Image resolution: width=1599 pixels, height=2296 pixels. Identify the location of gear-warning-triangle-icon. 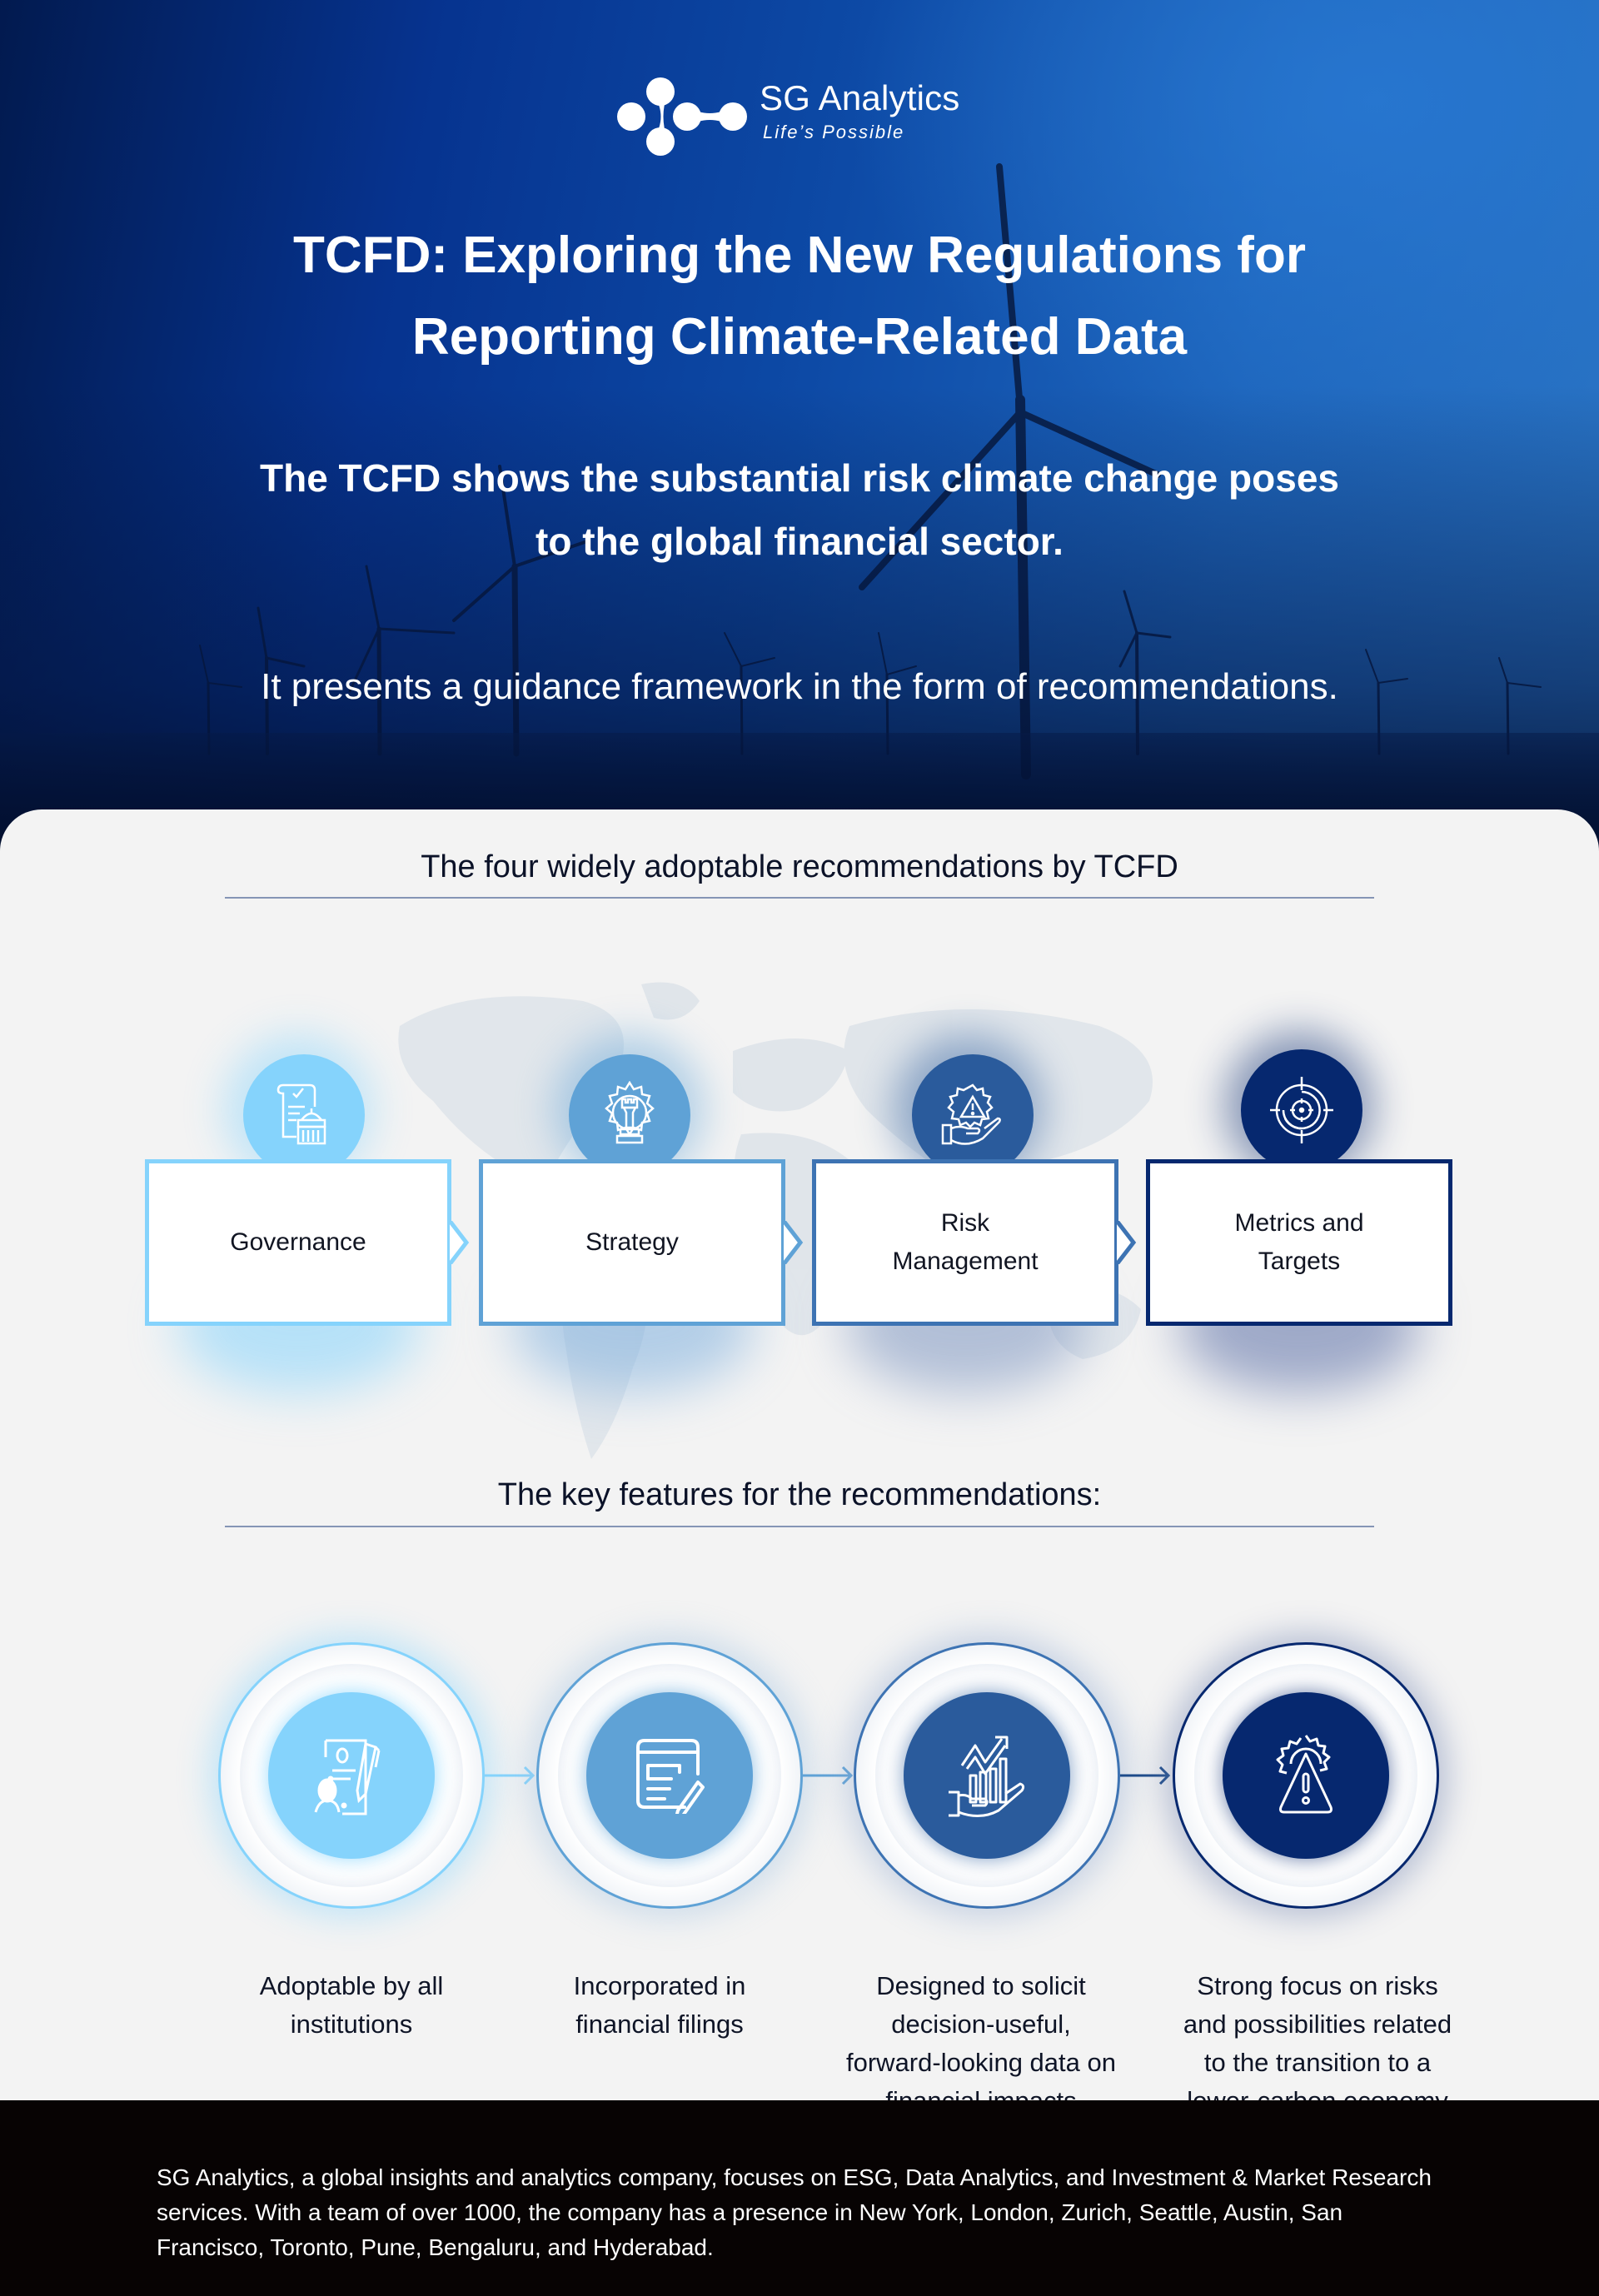
(1304, 1775).